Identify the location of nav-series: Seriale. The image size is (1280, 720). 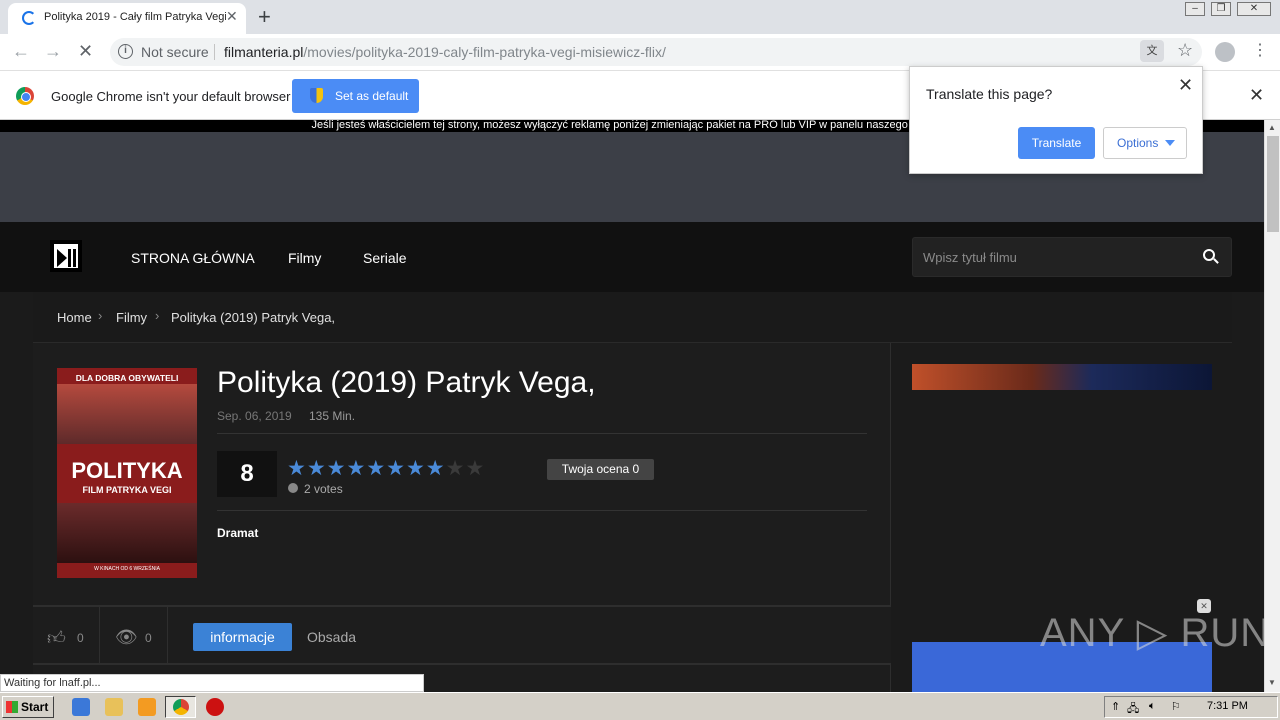
(385, 258).